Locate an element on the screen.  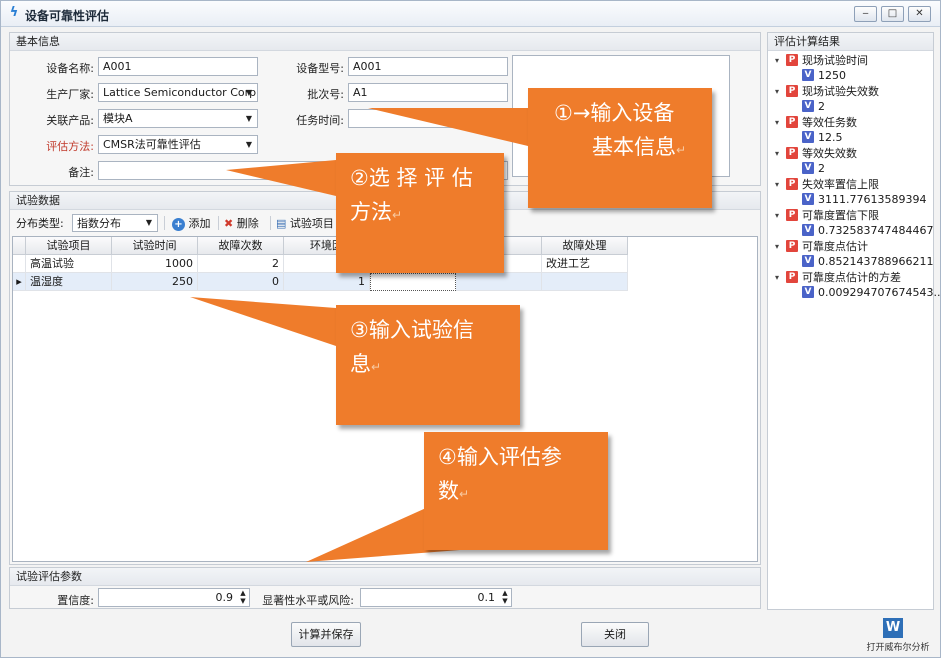
callout-1: ①→输入设备 基本信息↵ is located at coordinates (620, 148).